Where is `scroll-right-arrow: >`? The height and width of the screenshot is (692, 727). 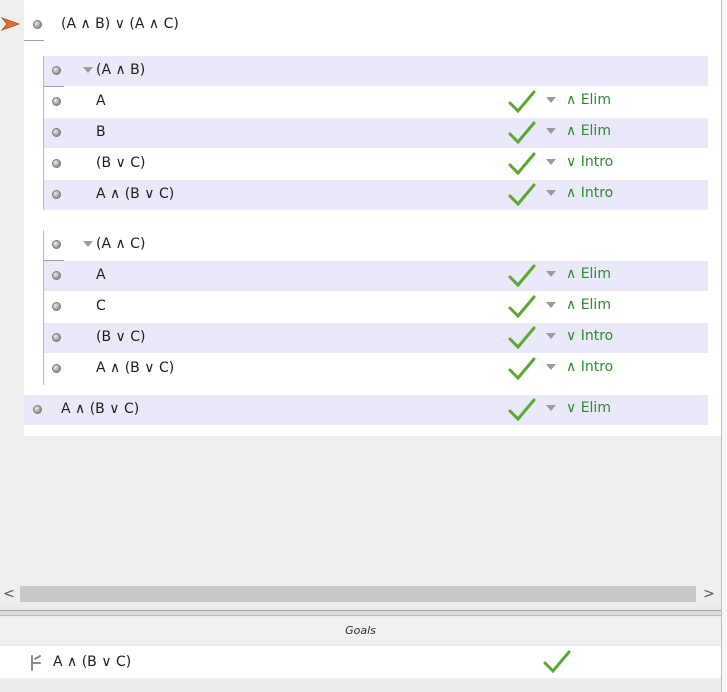
scroll-right-arrow: > is located at coordinates (709, 594).